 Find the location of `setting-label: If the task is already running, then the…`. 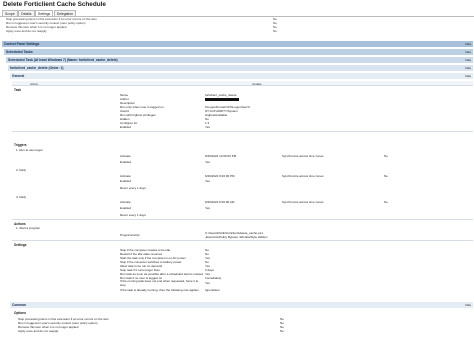

setting-label: If the task is already running, then the… is located at coordinates (159, 290).